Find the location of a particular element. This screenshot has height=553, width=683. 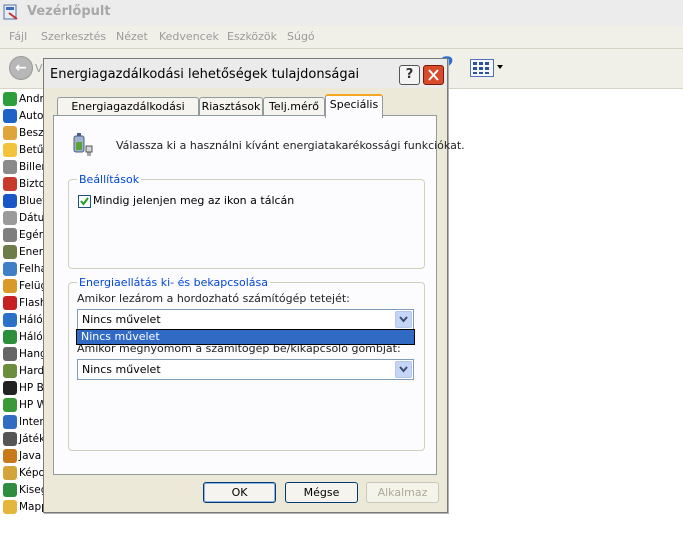

tab-advanced: Speciális is located at coordinates (354, 106).